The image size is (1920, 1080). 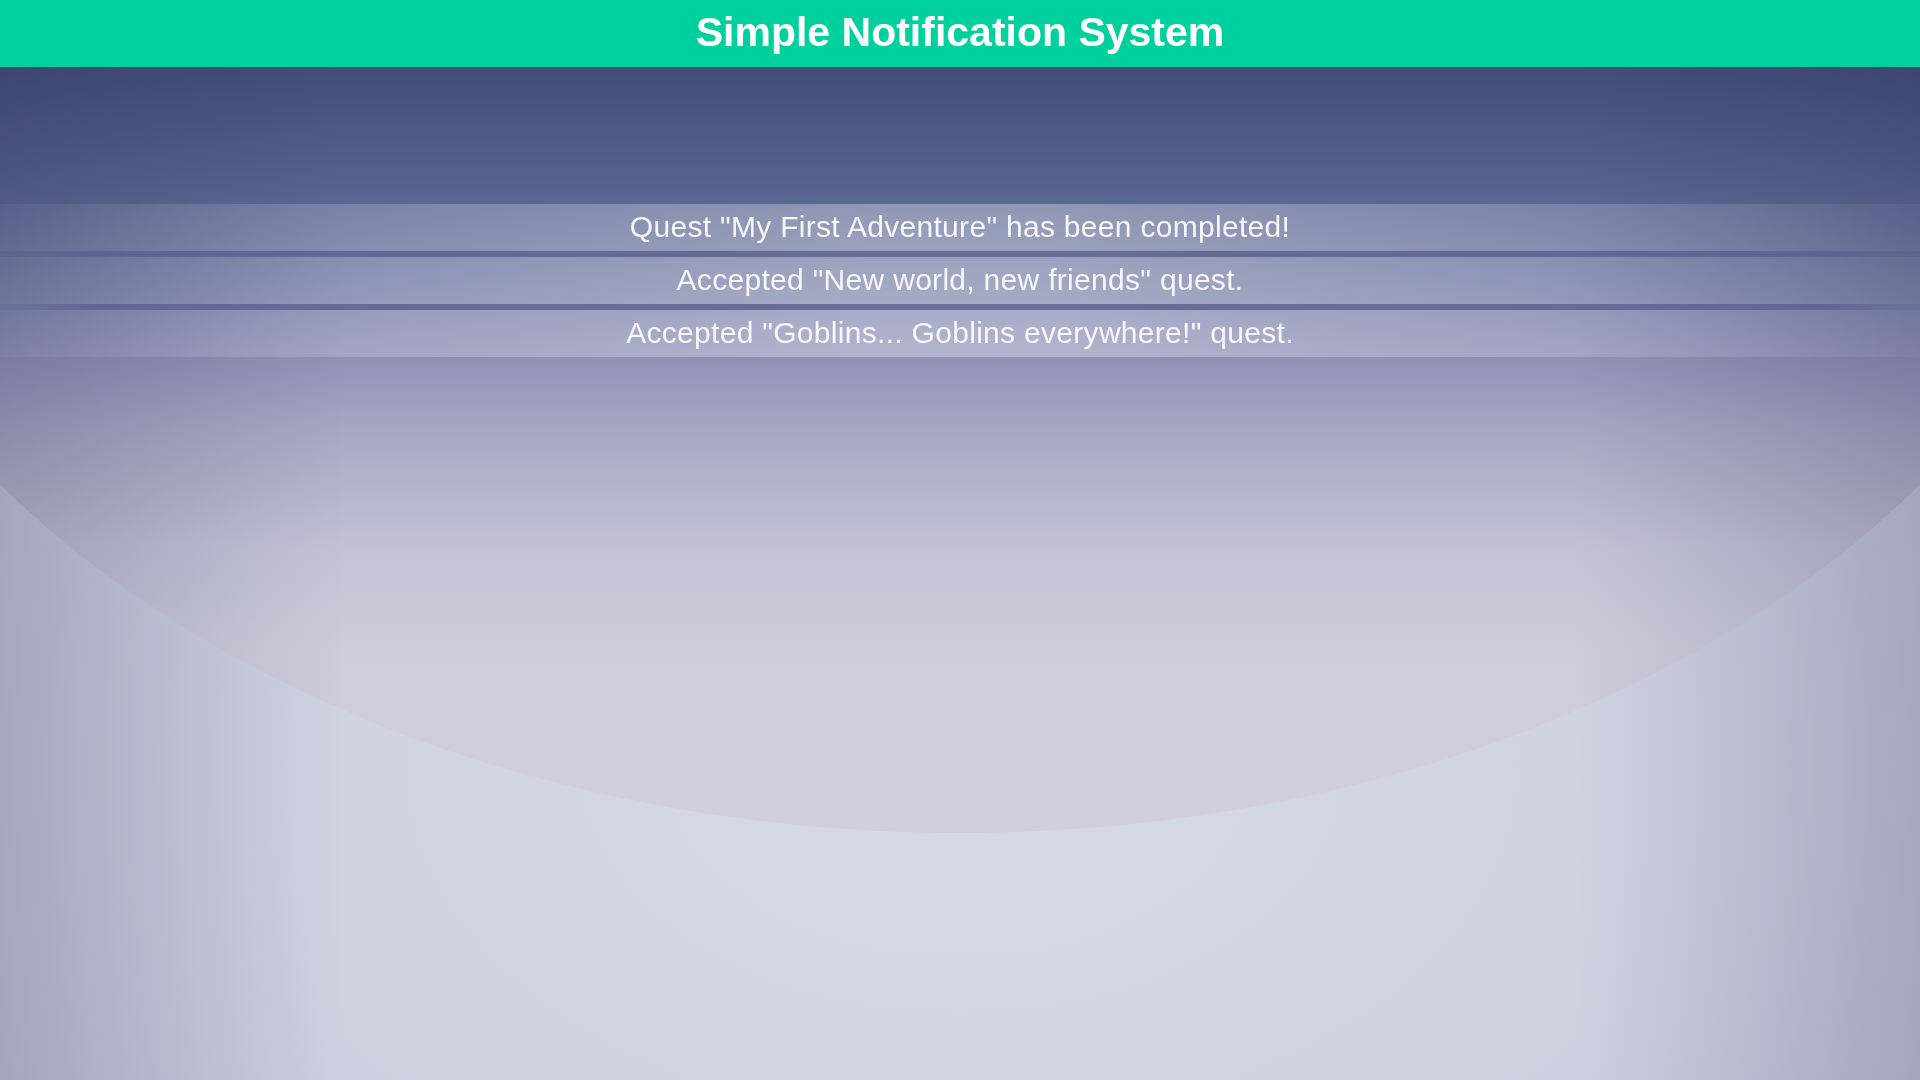 What do you see at coordinates (960, 227) in the screenshot?
I see `notification-text: Quest "My First Adventure" has been completed!` at bounding box center [960, 227].